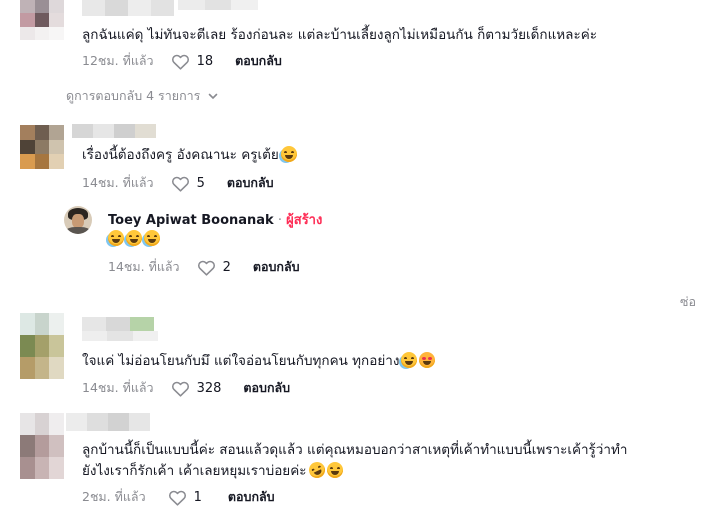 The height and width of the screenshot is (519, 705). I want to click on like-count: 1, so click(197, 497).